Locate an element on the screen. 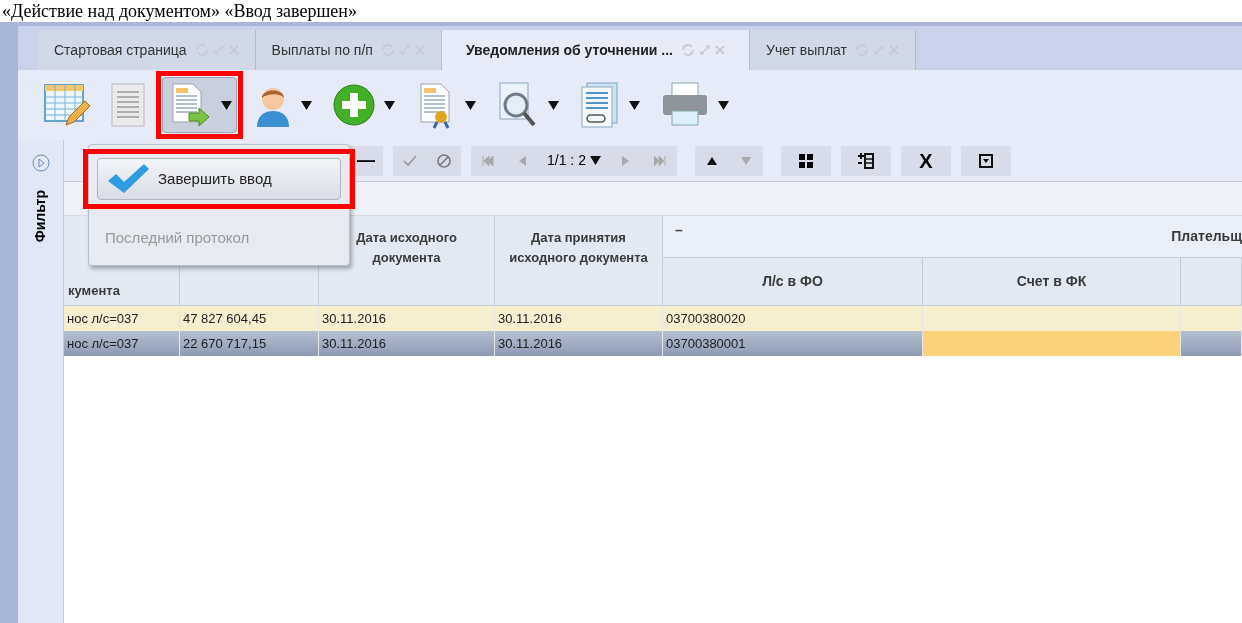  last-icon is located at coordinates (659, 160).